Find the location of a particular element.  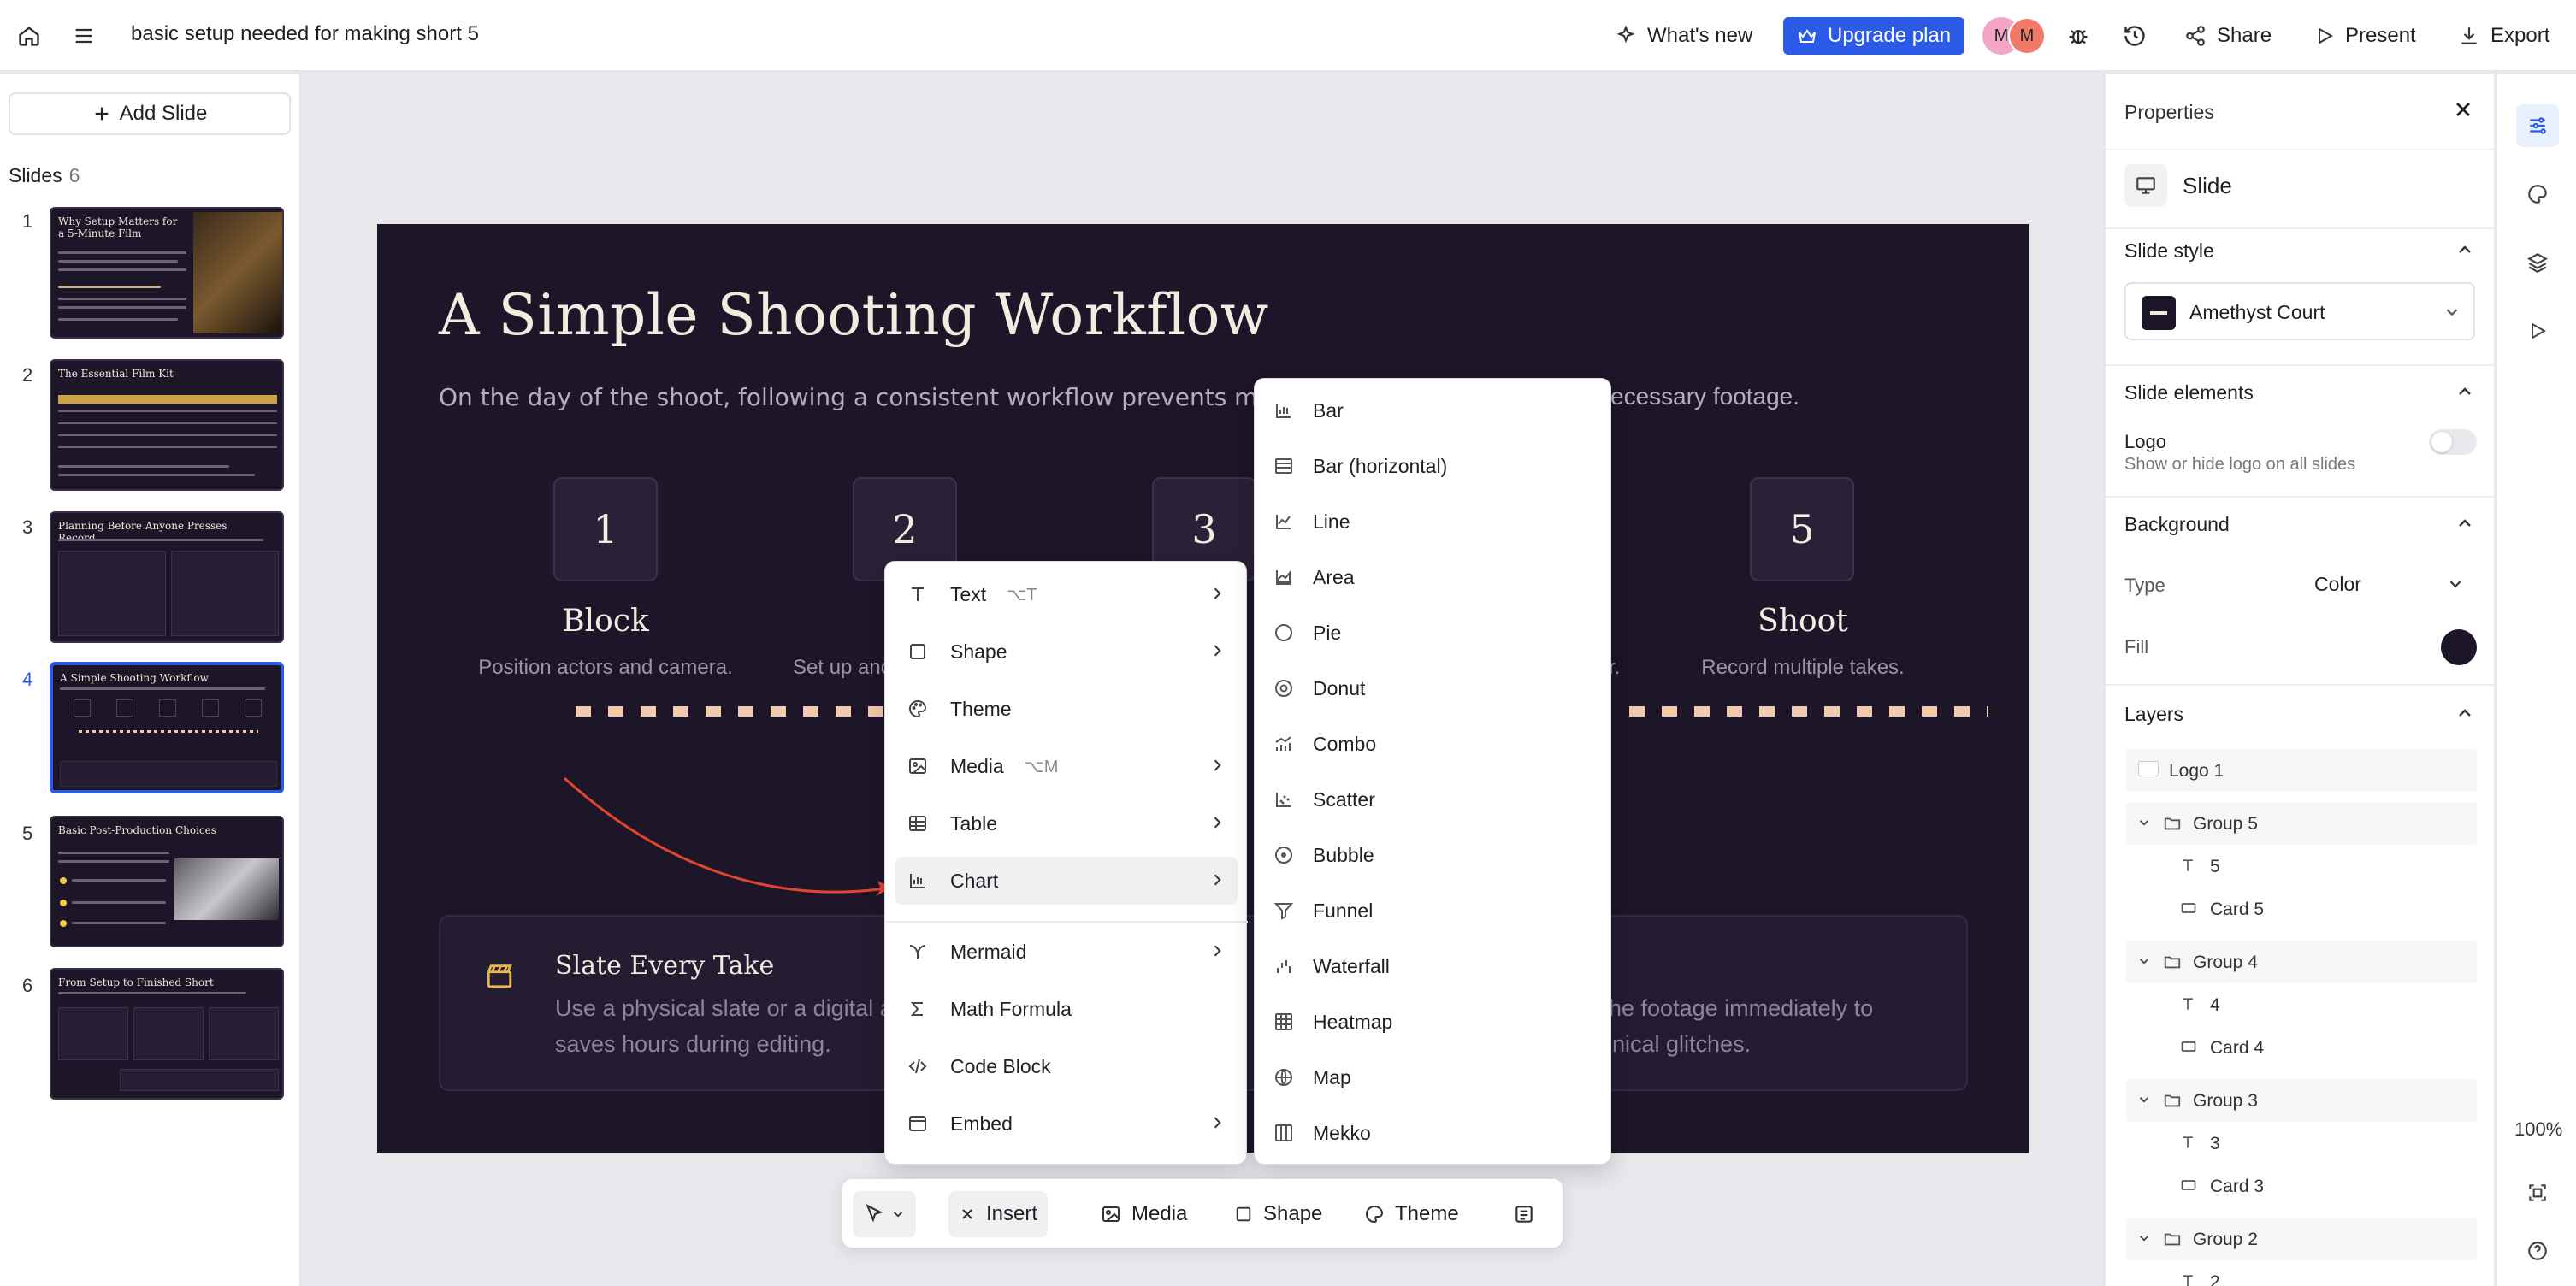

chart-option-donut: Donut is located at coordinates (1433, 688).